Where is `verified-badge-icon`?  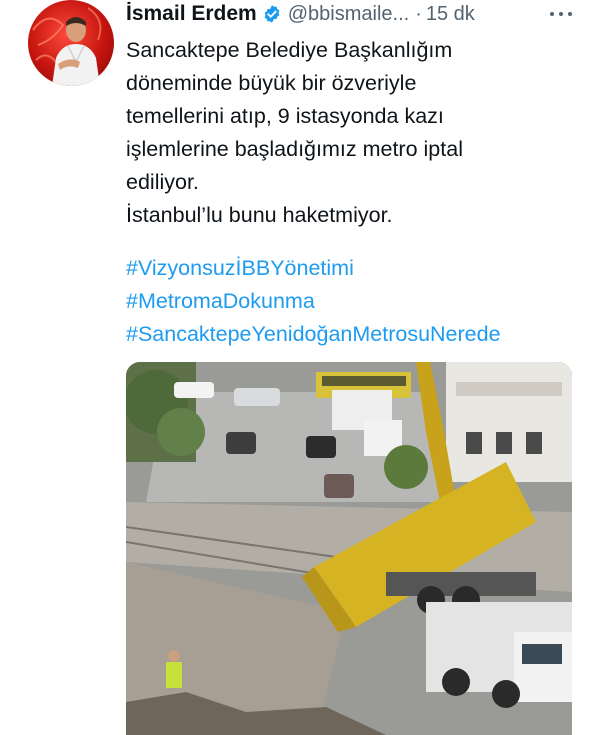
verified-badge-icon is located at coordinates (272, 14).